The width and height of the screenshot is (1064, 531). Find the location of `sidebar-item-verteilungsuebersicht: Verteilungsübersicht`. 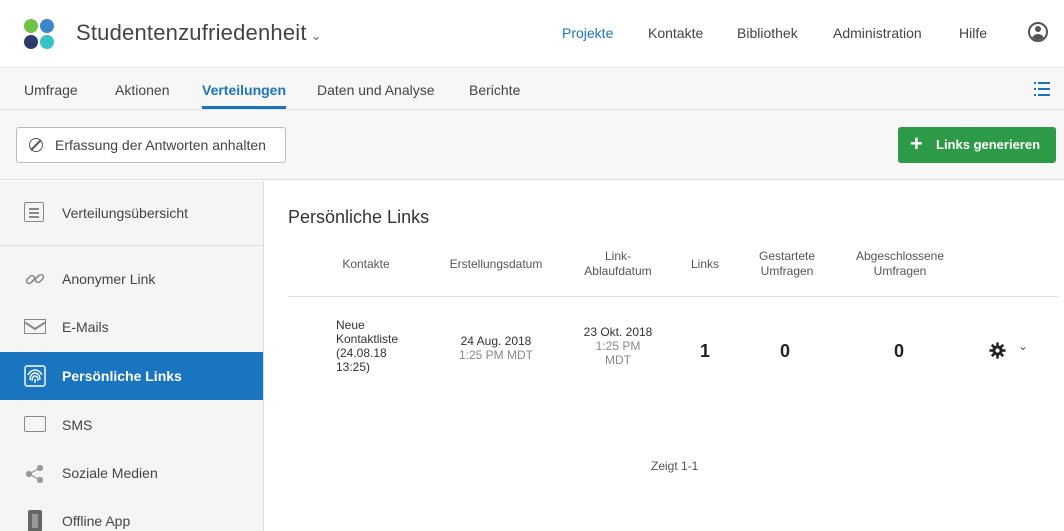

sidebar-item-verteilungsuebersicht: Verteilungsübersicht is located at coordinates (131, 213).